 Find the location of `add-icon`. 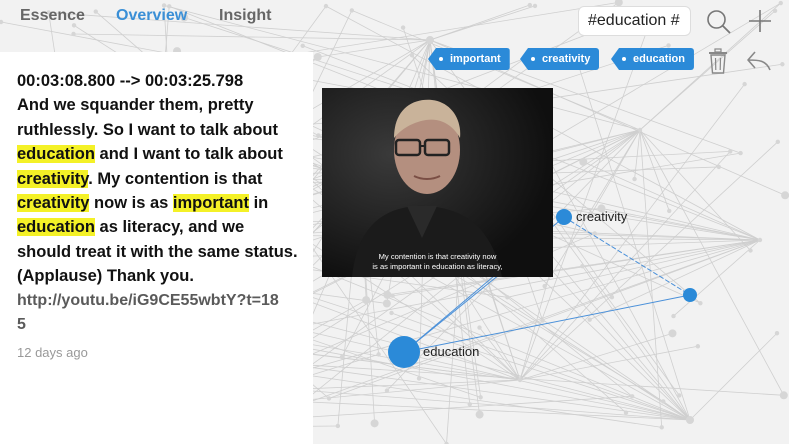

add-icon is located at coordinates (760, 21).